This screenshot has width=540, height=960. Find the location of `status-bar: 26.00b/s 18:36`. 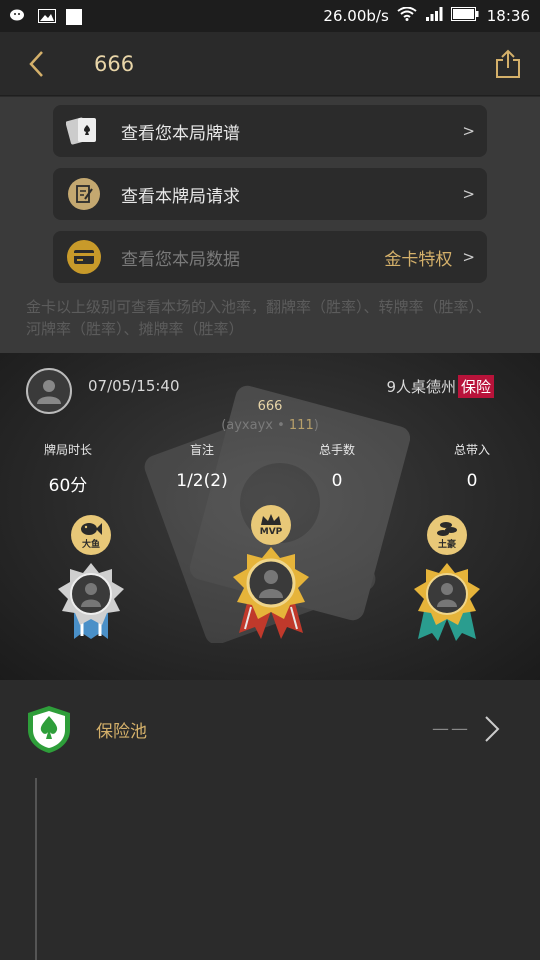

status-bar: 26.00b/s 18:36 is located at coordinates (270, 16).